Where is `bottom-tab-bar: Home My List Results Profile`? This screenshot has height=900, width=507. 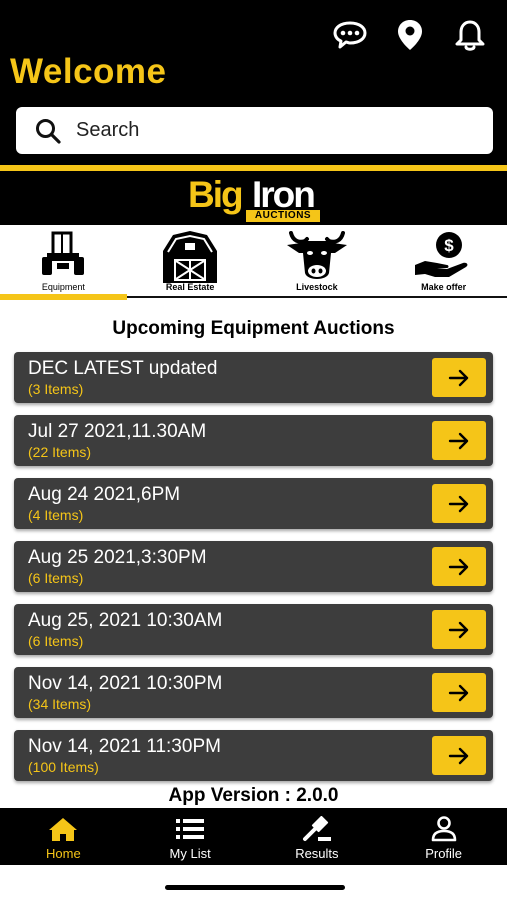
bottom-tab-bar: Home My List Results Profile is located at coordinates (253, 836).